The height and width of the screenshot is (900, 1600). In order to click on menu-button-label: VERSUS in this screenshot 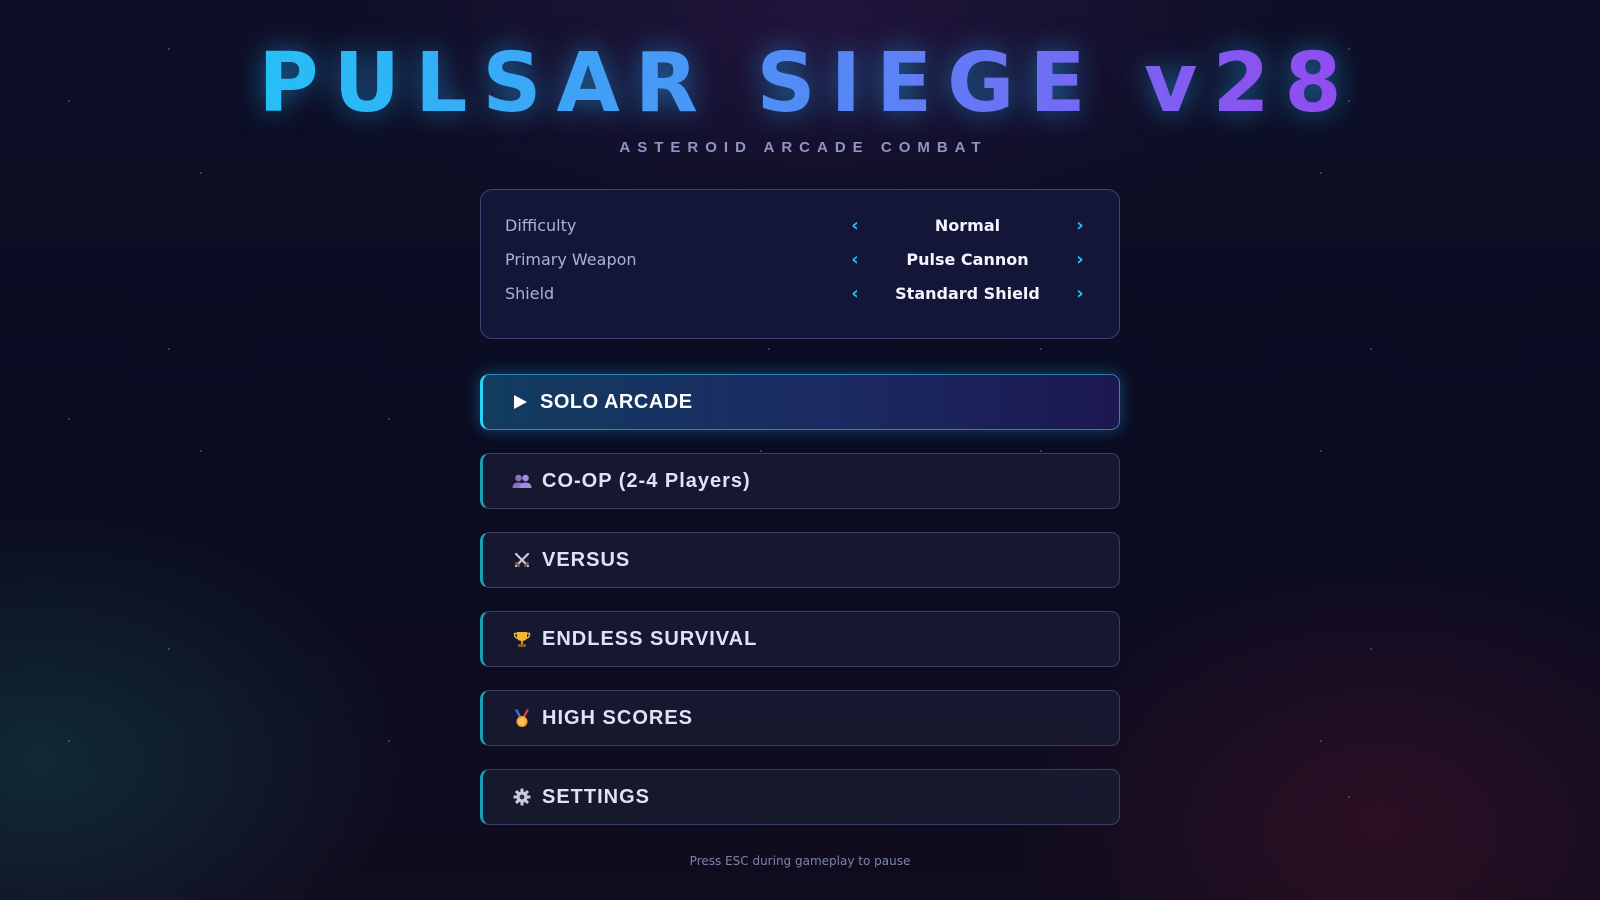, I will do `click(586, 559)`.